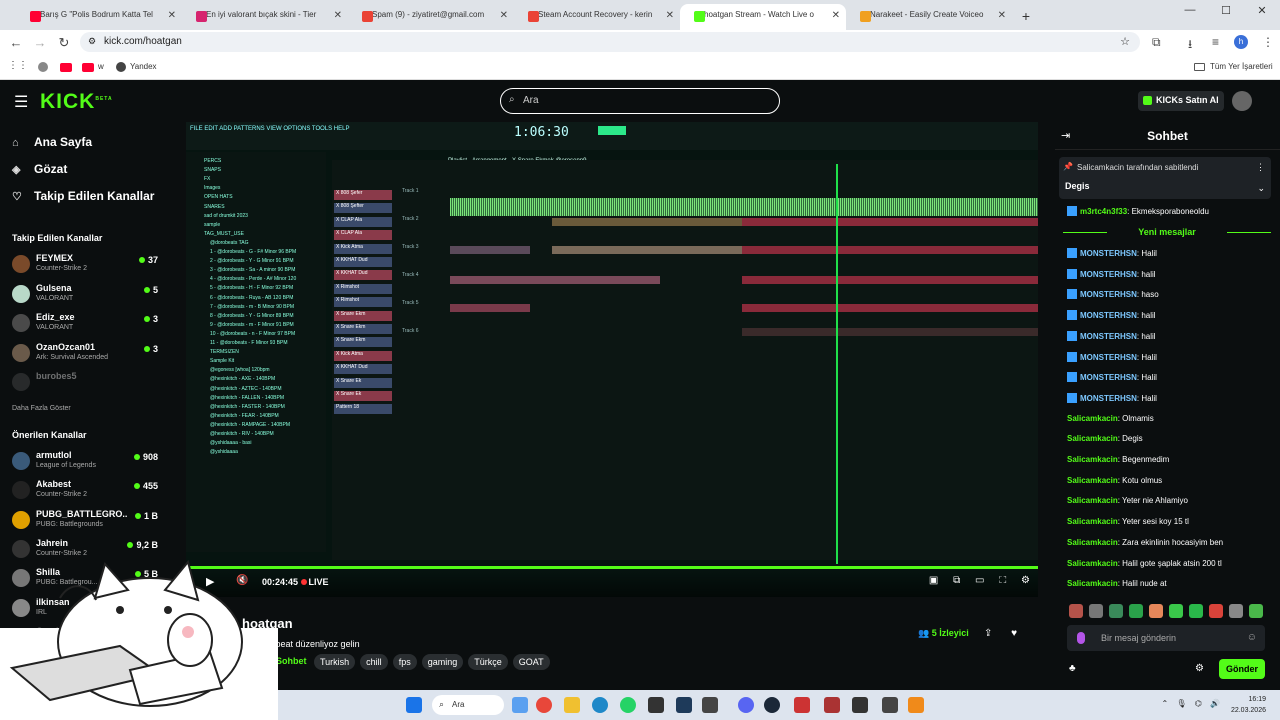  What do you see at coordinates (87, 493) in the screenshot?
I see `channel-item: Akabest Counter-Strike 2 455` at bounding box center [87, 493].